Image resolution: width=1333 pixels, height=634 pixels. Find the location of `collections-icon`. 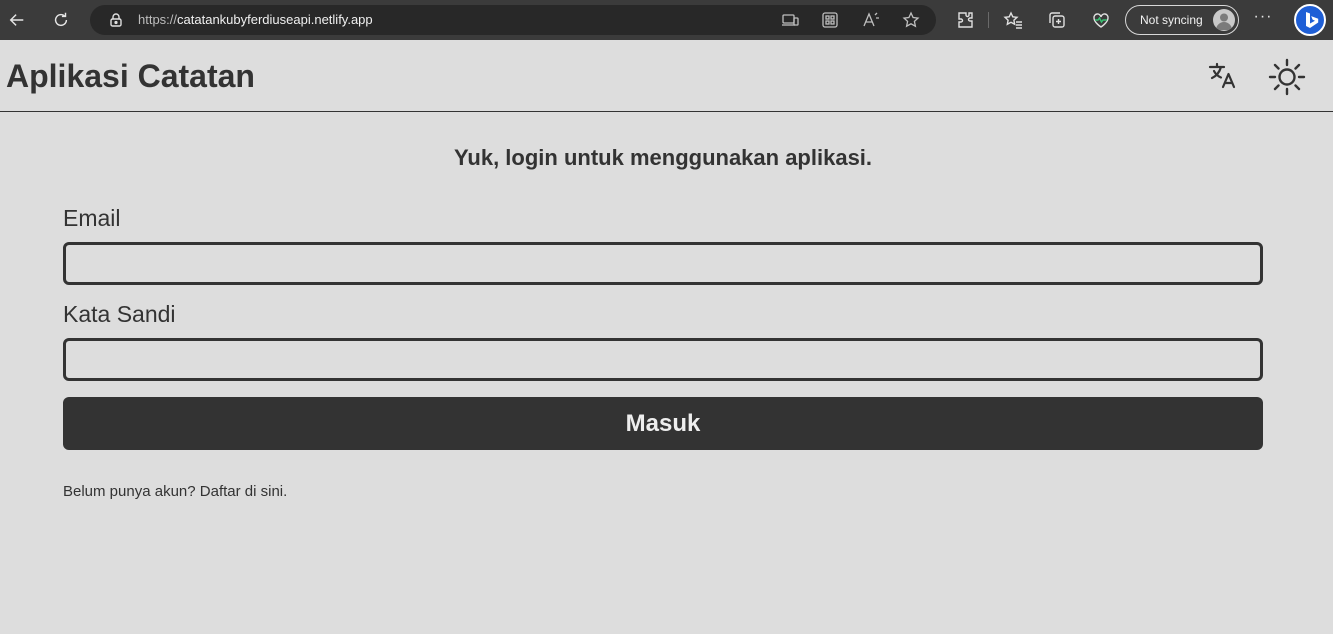

collections-icon is located at coordinates (1057, 20).